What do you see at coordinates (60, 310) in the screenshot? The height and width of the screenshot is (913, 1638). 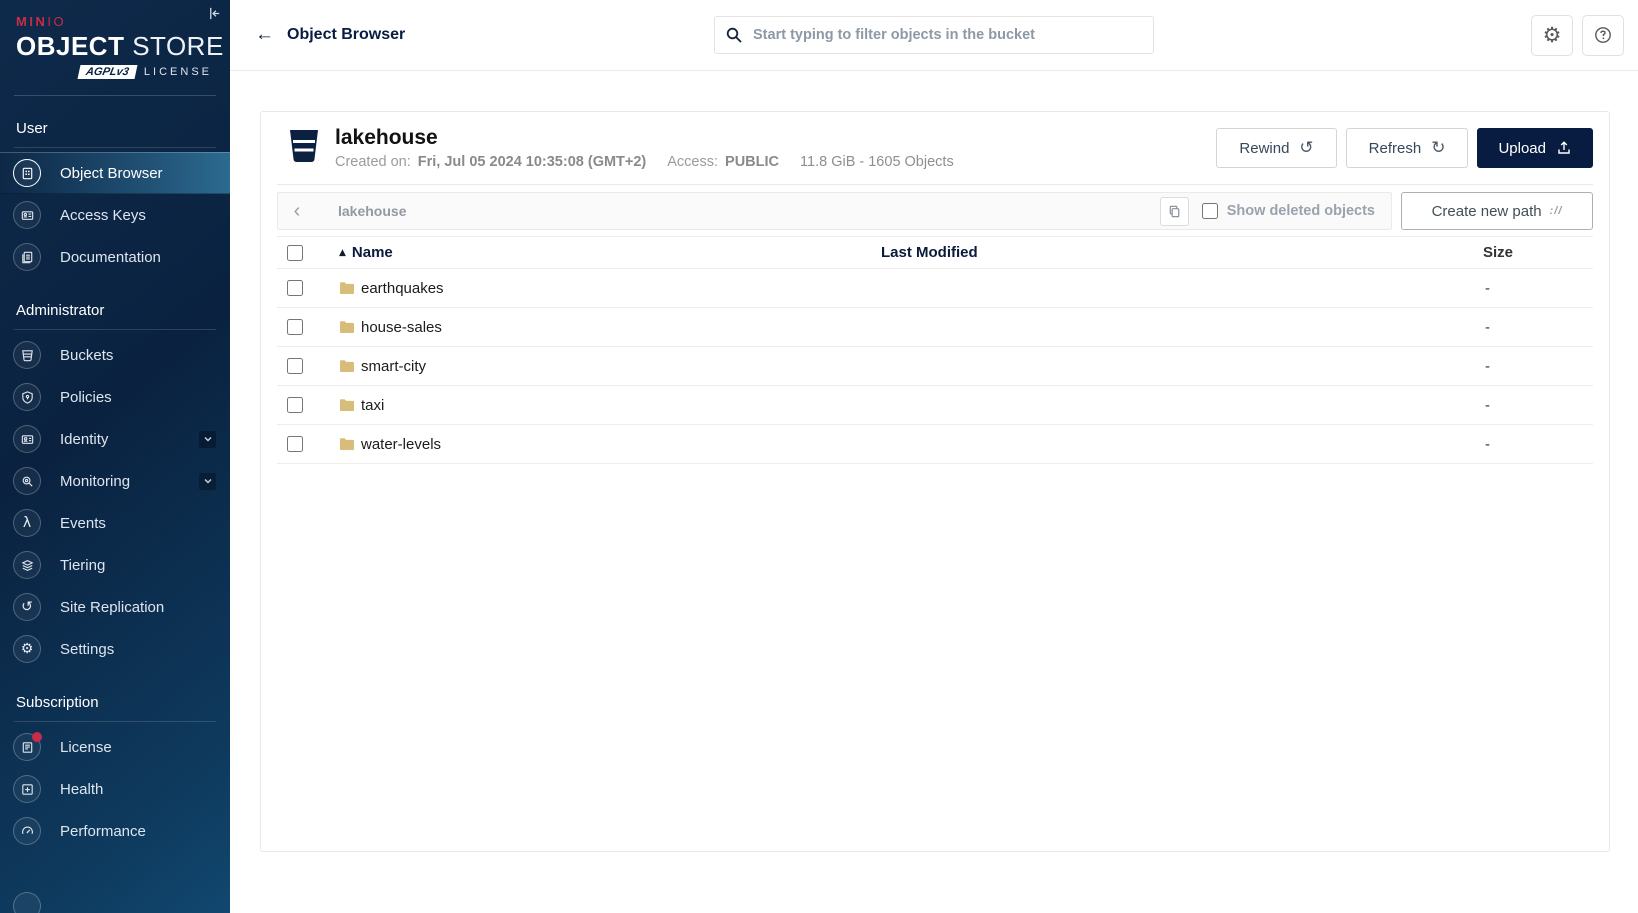 I see `section-label-administrator: Administrator` at bounding box center [60, 310].